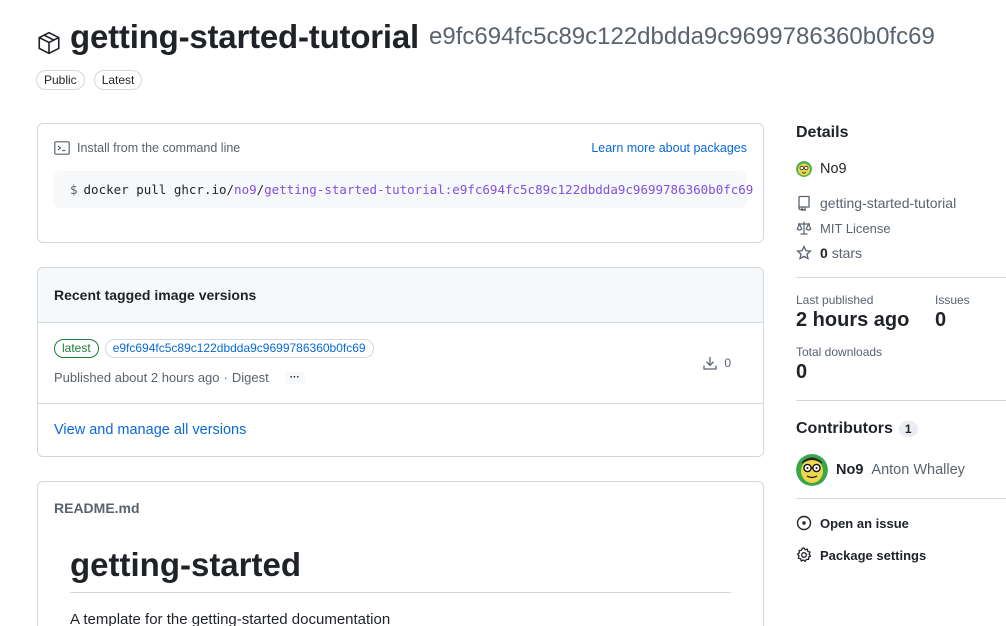 The image size is (1006, 626). I want to click on repo-name: getting-started-tutorial, so click(888, 203).